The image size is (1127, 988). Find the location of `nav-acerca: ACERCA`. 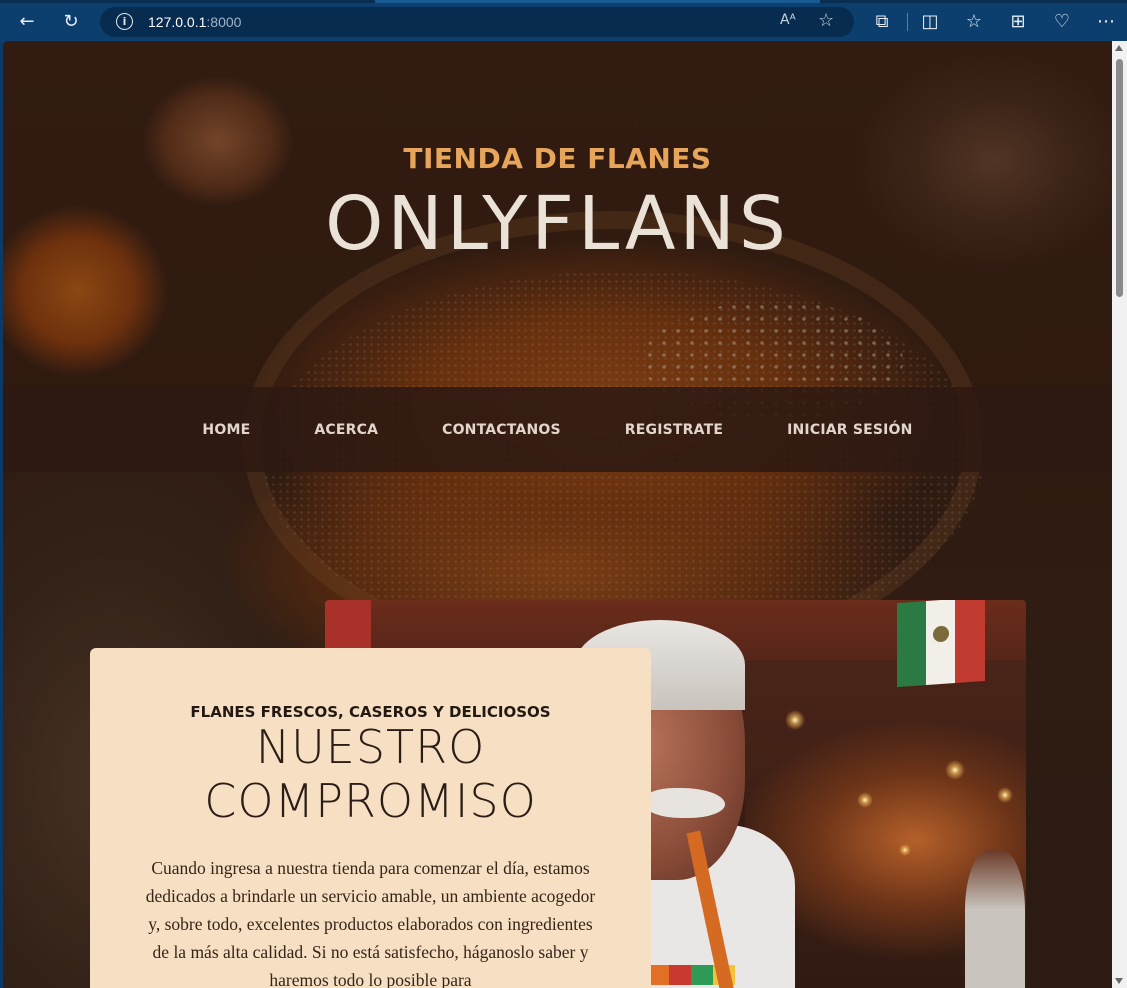

nav-acerca: ACERCA is located at coordinates (346, 430).